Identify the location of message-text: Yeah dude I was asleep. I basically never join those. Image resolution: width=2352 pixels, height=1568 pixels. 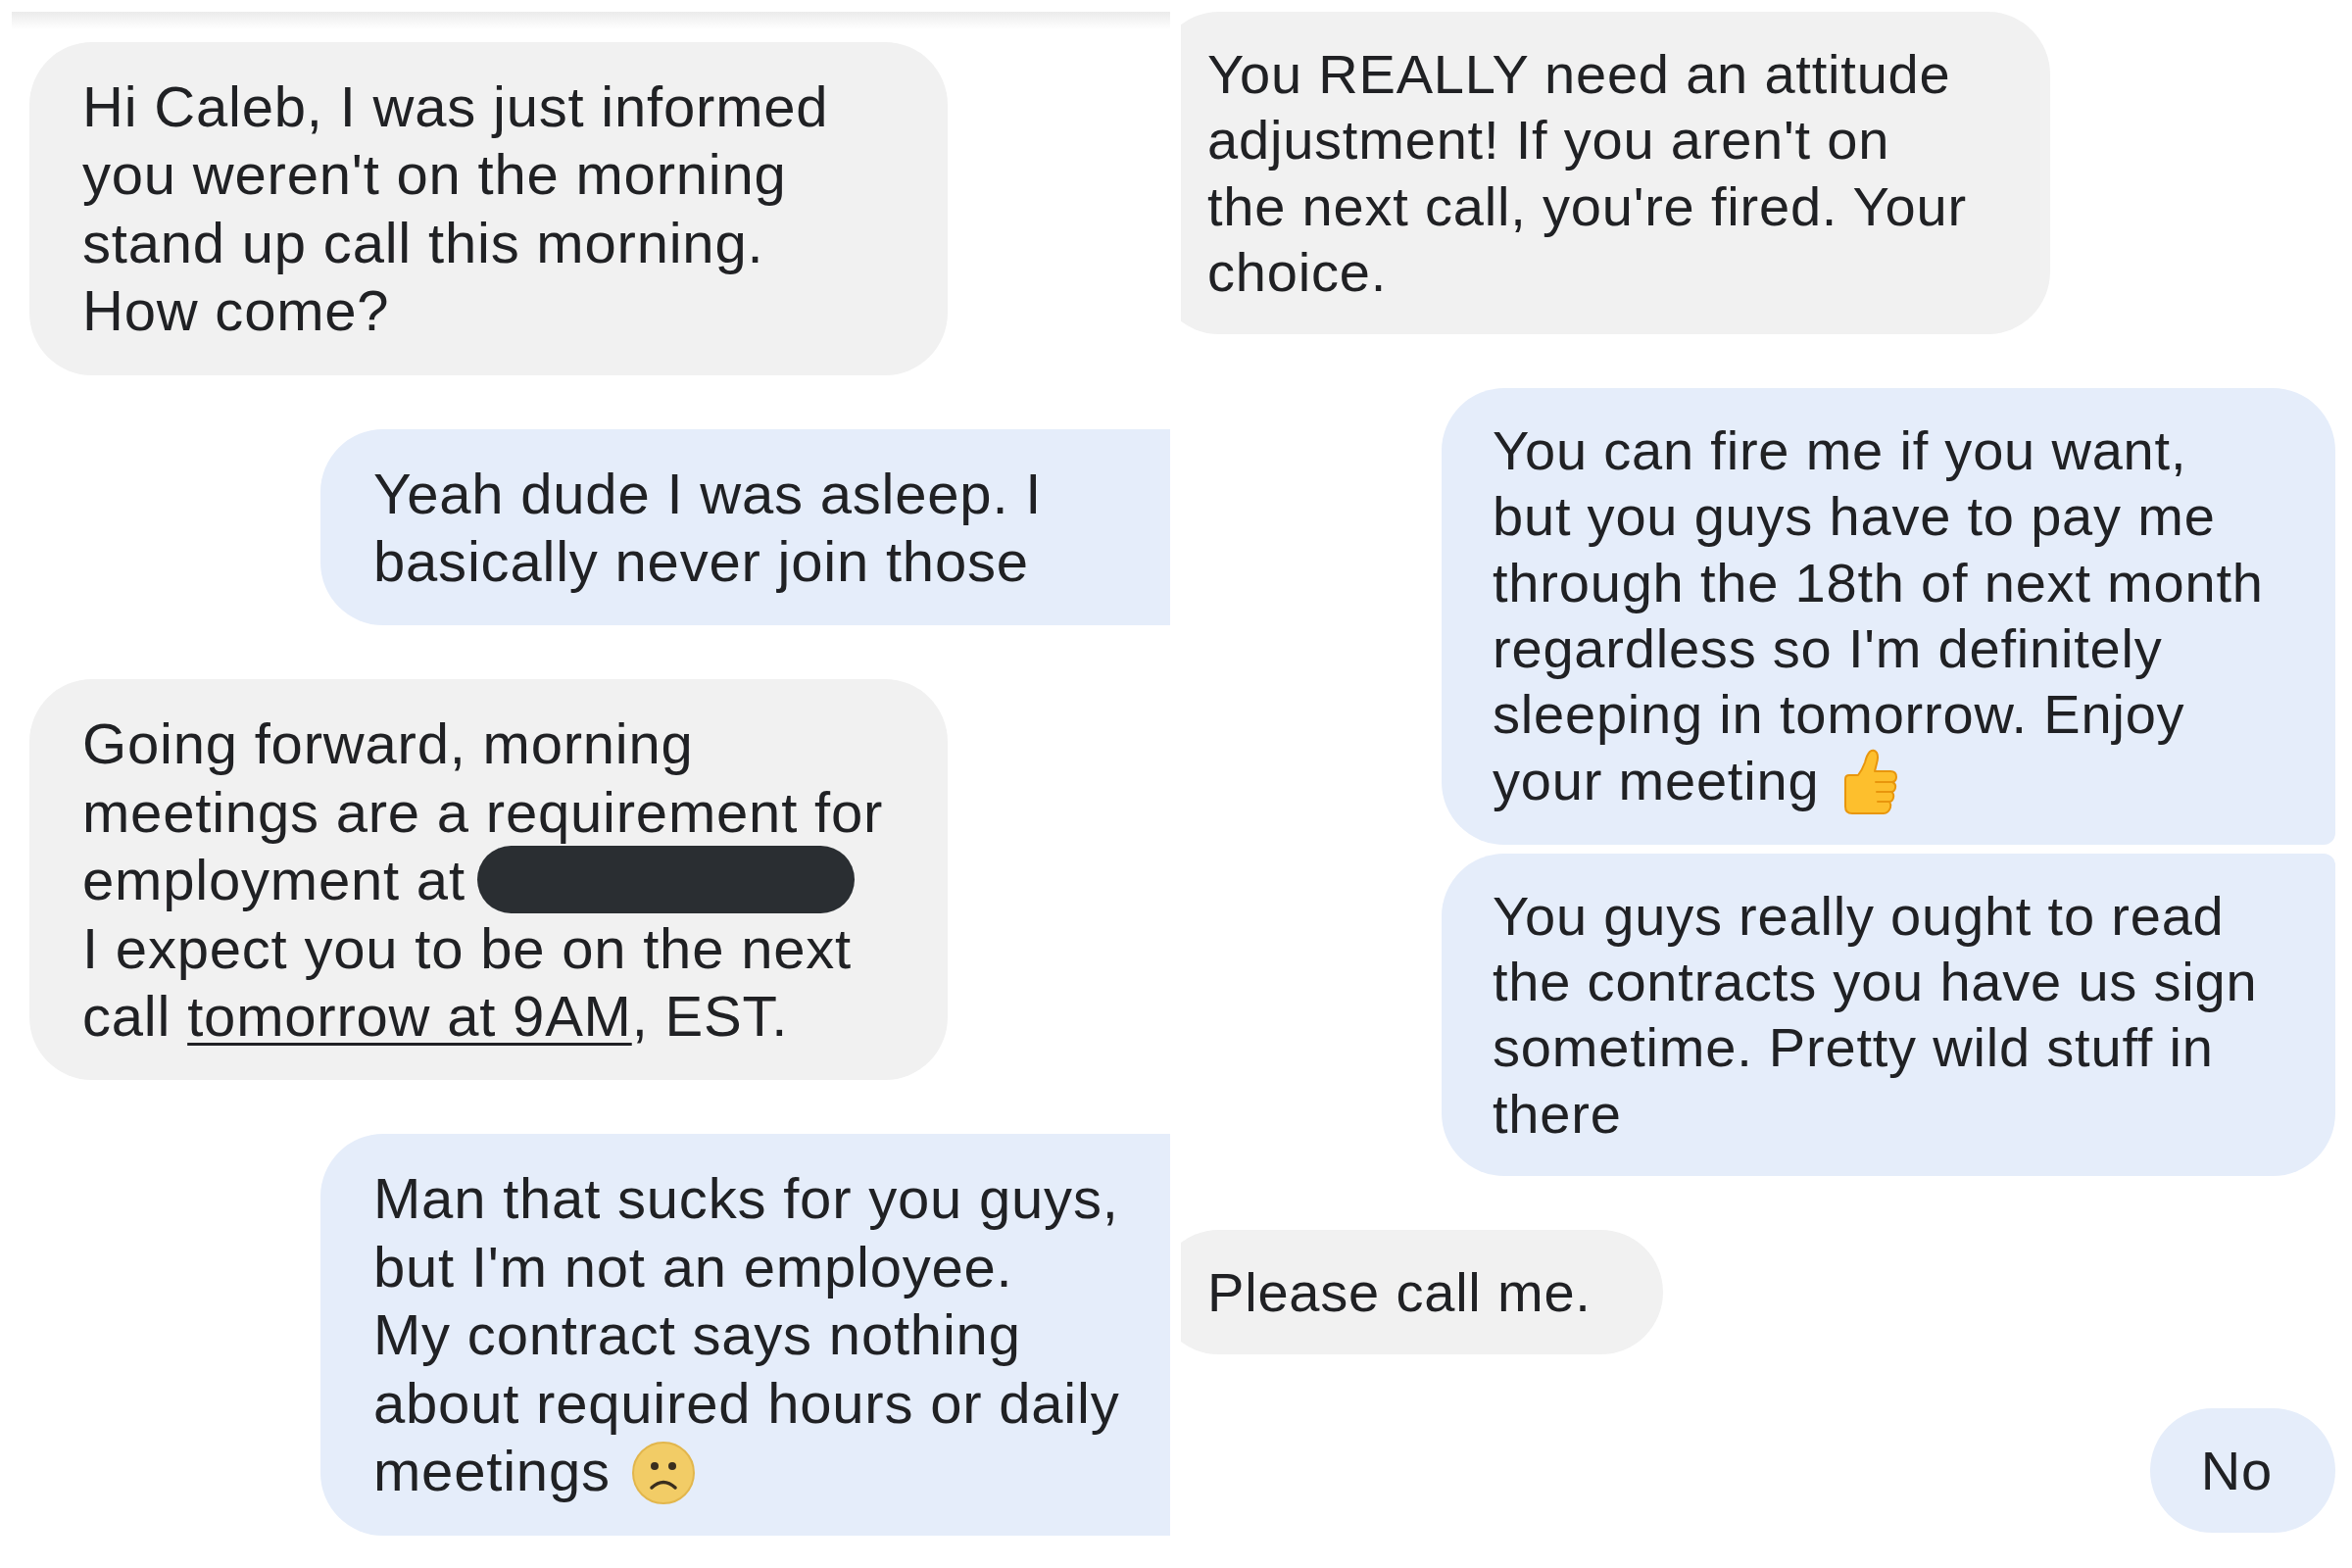
(708, 528).